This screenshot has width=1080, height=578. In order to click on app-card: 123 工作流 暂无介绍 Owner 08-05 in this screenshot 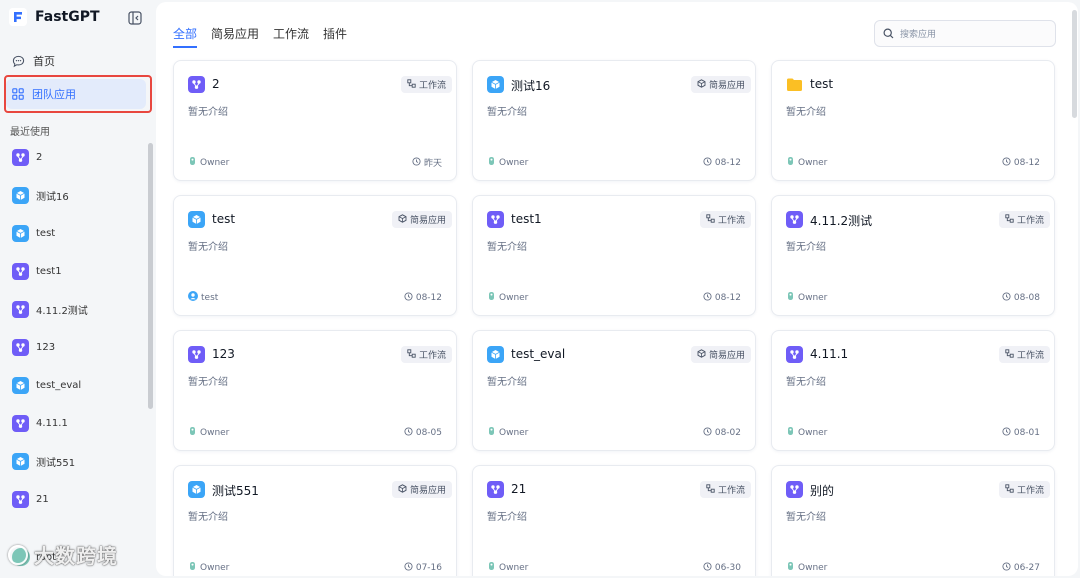, I will do `click(315, 390)`.